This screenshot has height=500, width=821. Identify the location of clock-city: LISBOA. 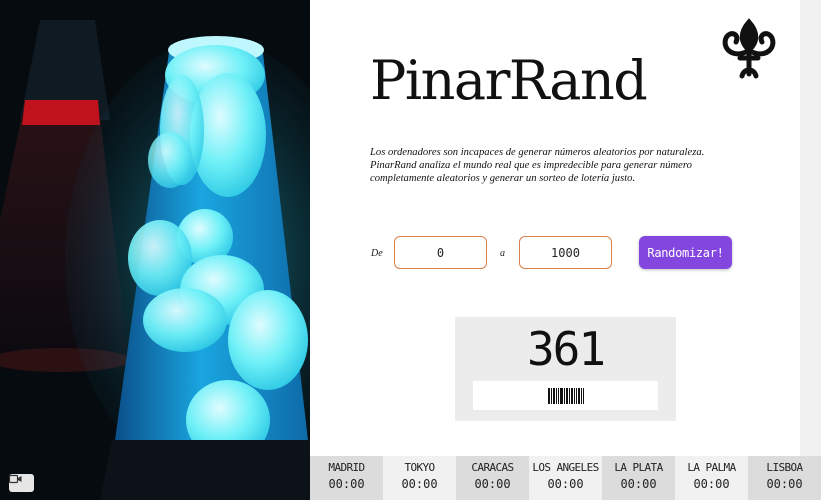
(784, 467).